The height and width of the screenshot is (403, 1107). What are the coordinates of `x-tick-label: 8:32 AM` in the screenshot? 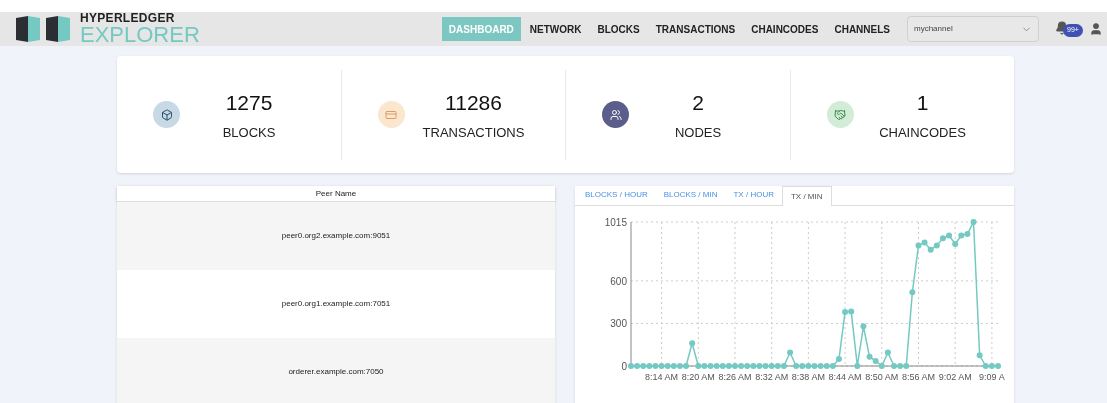 It's located at (772, 377).